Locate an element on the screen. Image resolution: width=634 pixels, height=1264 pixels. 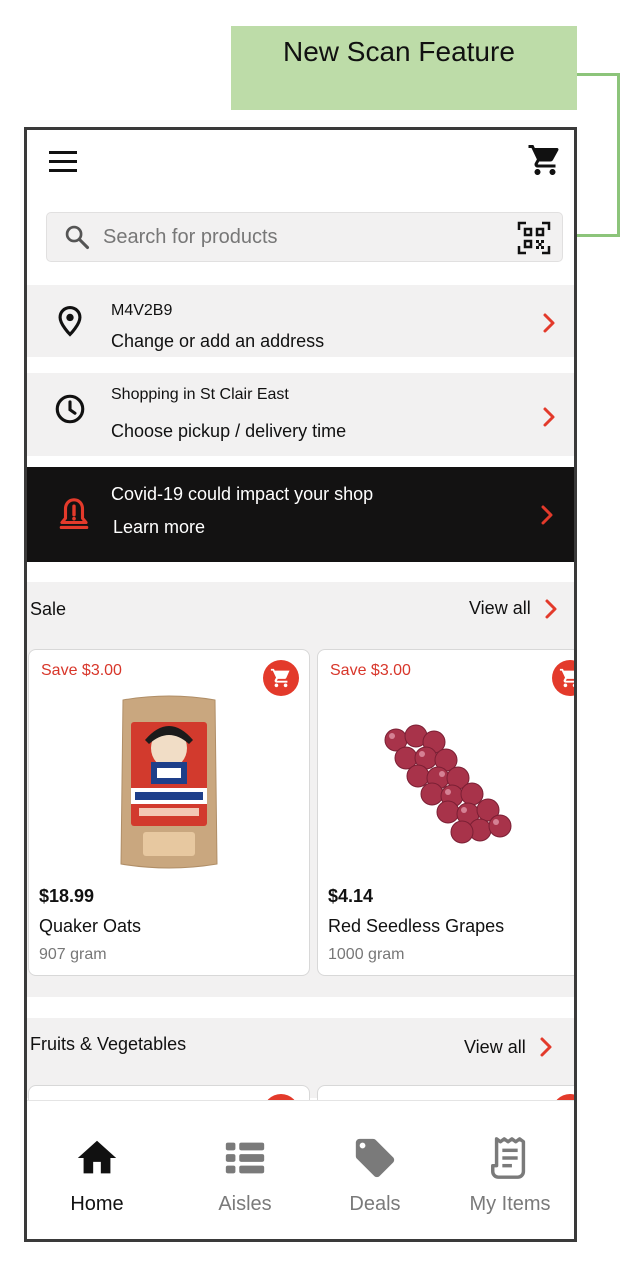
quaker-oats-product-image is located at coordinates (169, 782).